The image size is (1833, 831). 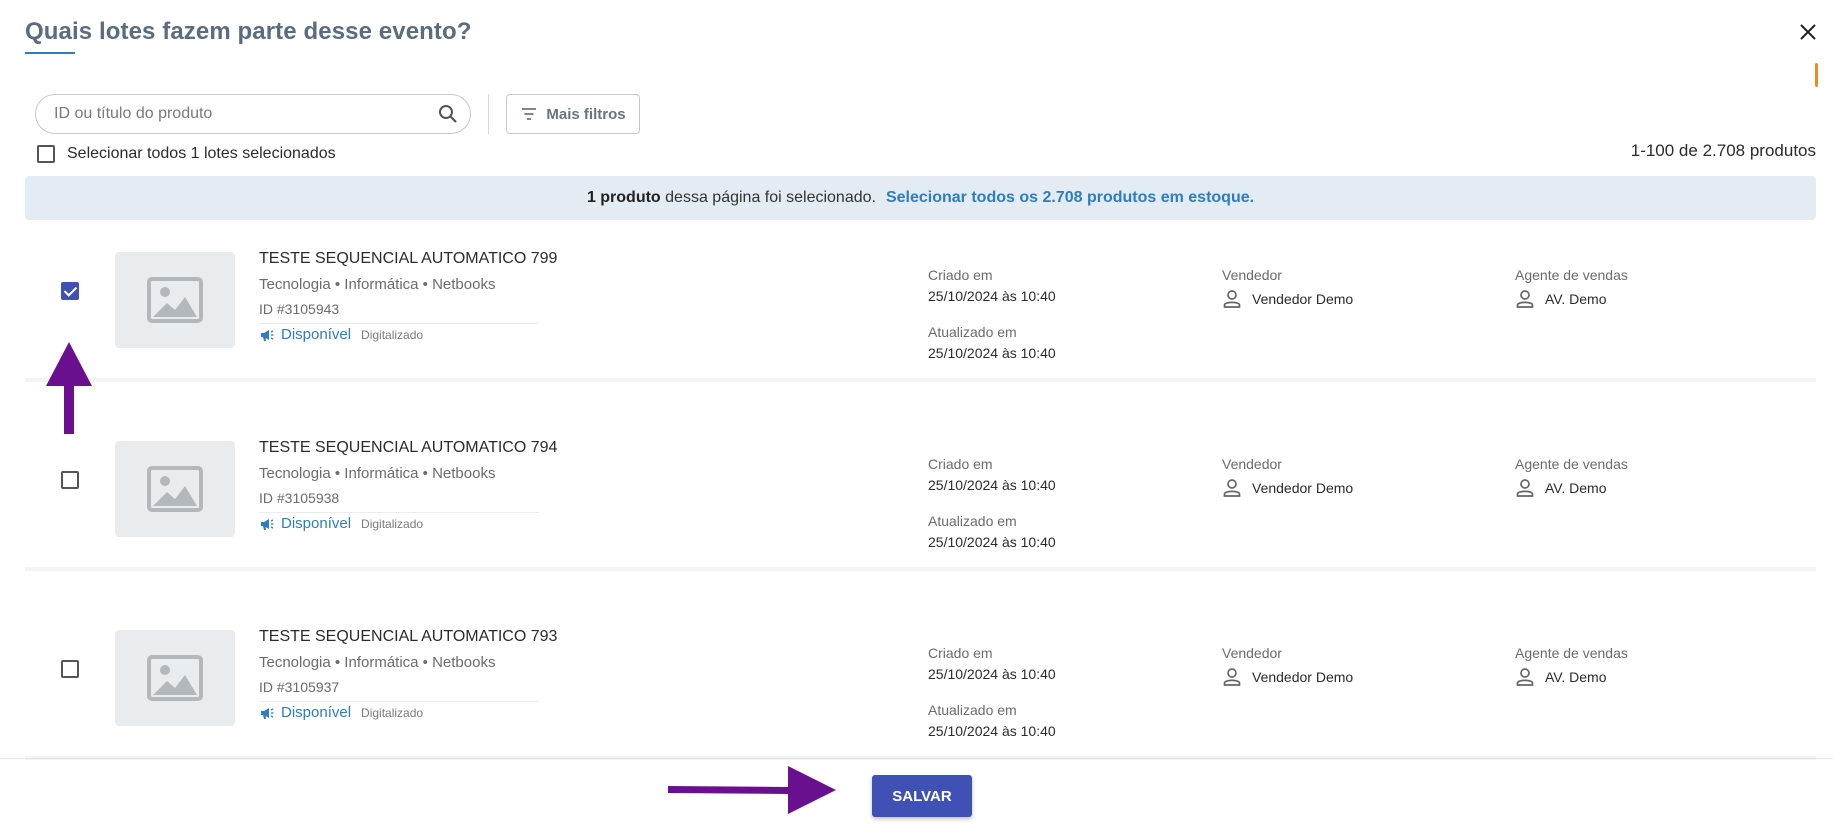 What do you see at coordinates (399, 690) in the screenshot?
I see `product-id: ID #3105937` at bounding box center [399, 690].